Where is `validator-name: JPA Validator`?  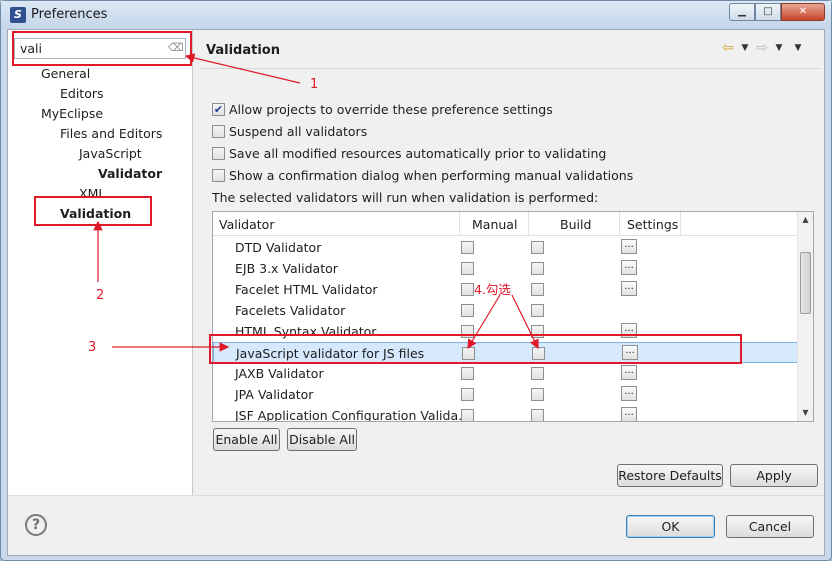
validator-name: JPA Validator is located at coordinates (274, 394).